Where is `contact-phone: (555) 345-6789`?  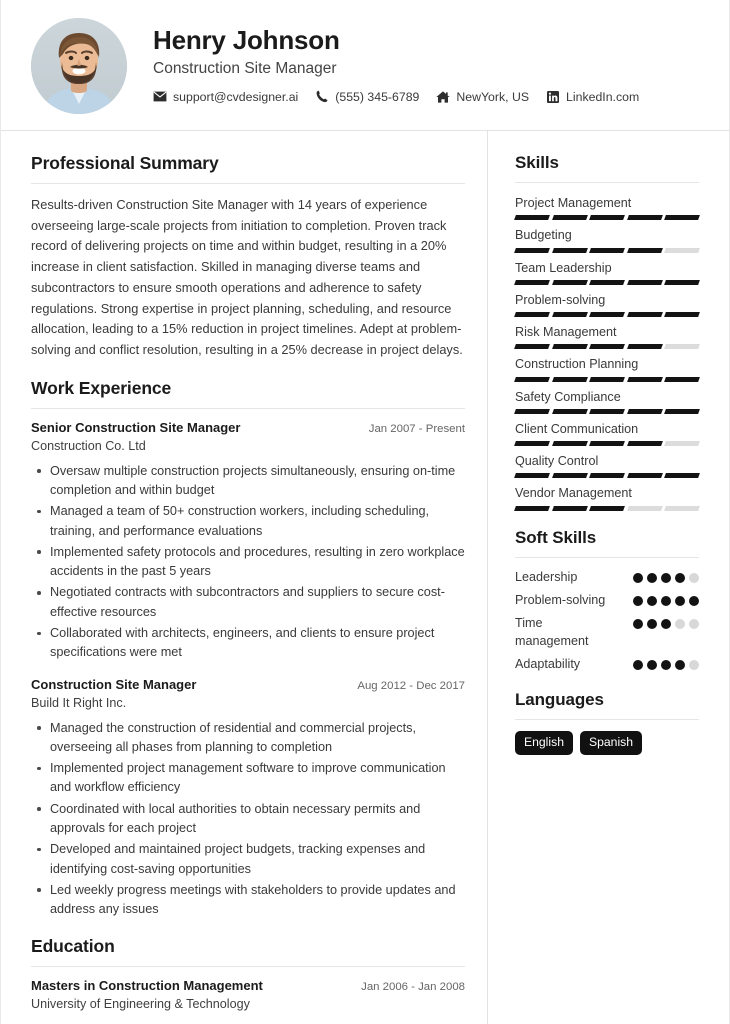
contact-phone: (555) 345-6789 is located at coordinates (367, 97).